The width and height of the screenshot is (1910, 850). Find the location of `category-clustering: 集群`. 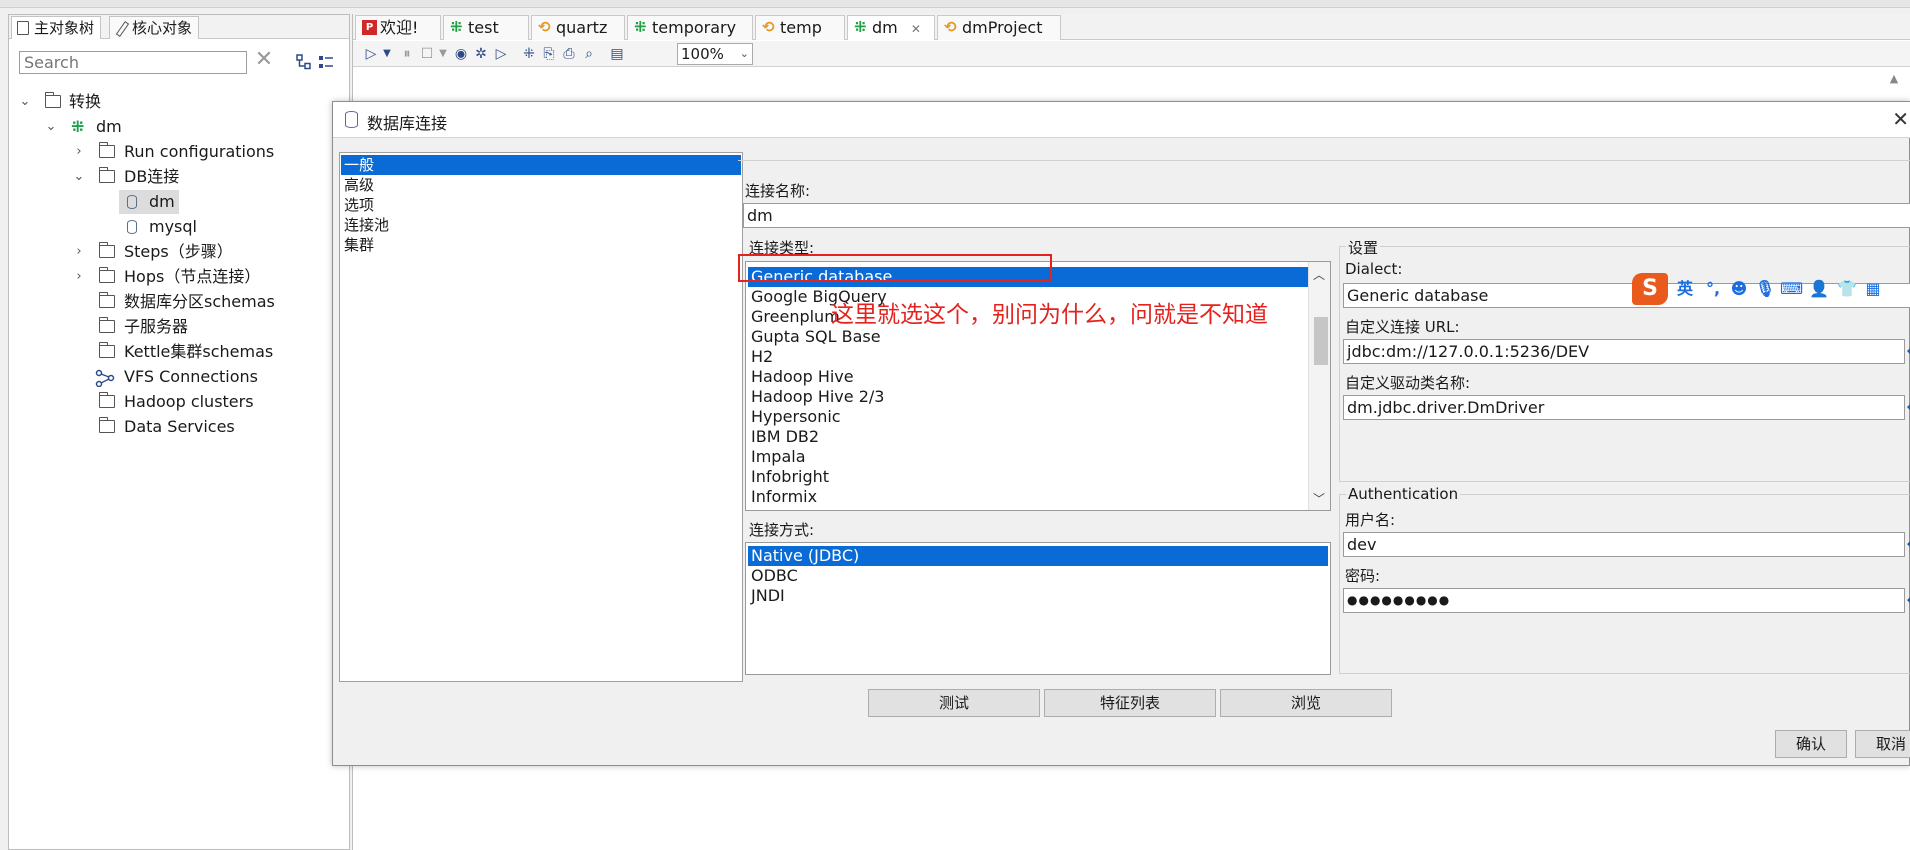

category-clustering: 集群 is located at coordinates (541, 245).